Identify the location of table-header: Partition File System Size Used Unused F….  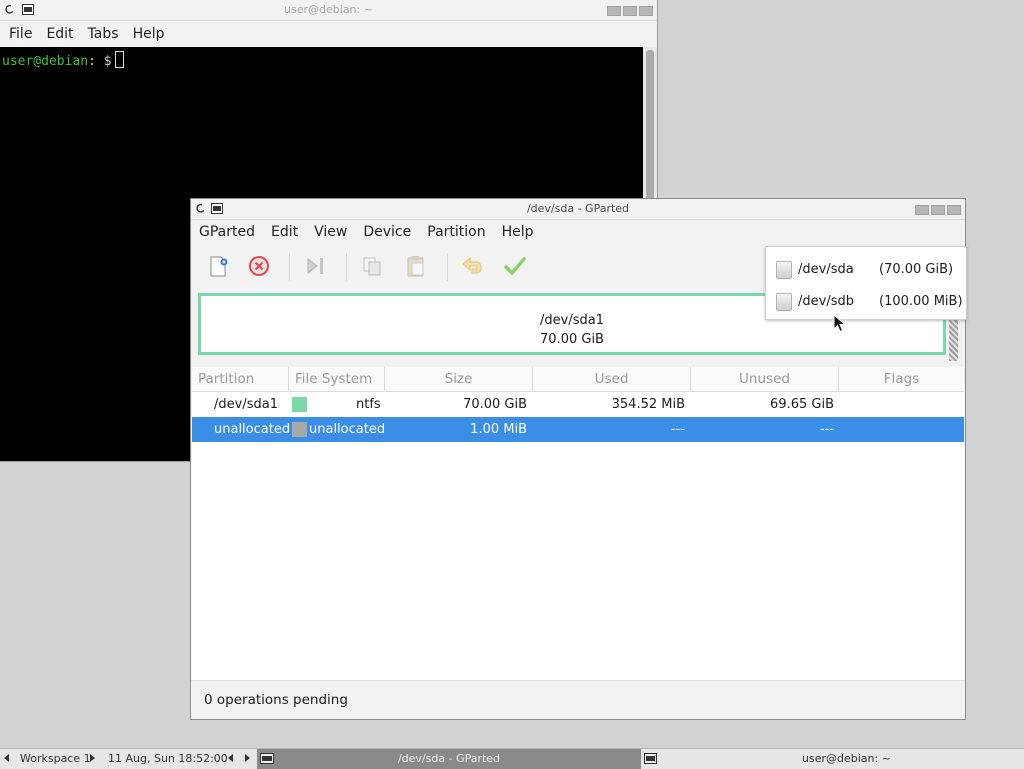
(578, 379).